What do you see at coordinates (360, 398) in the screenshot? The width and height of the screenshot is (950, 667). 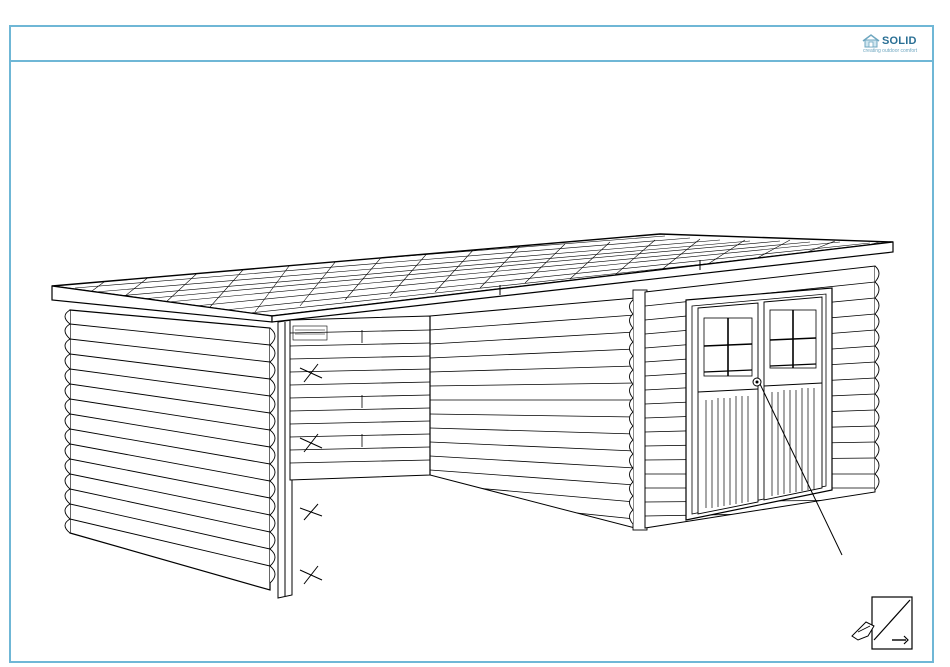 I see `back-wall` at bounding box center [360, 398].